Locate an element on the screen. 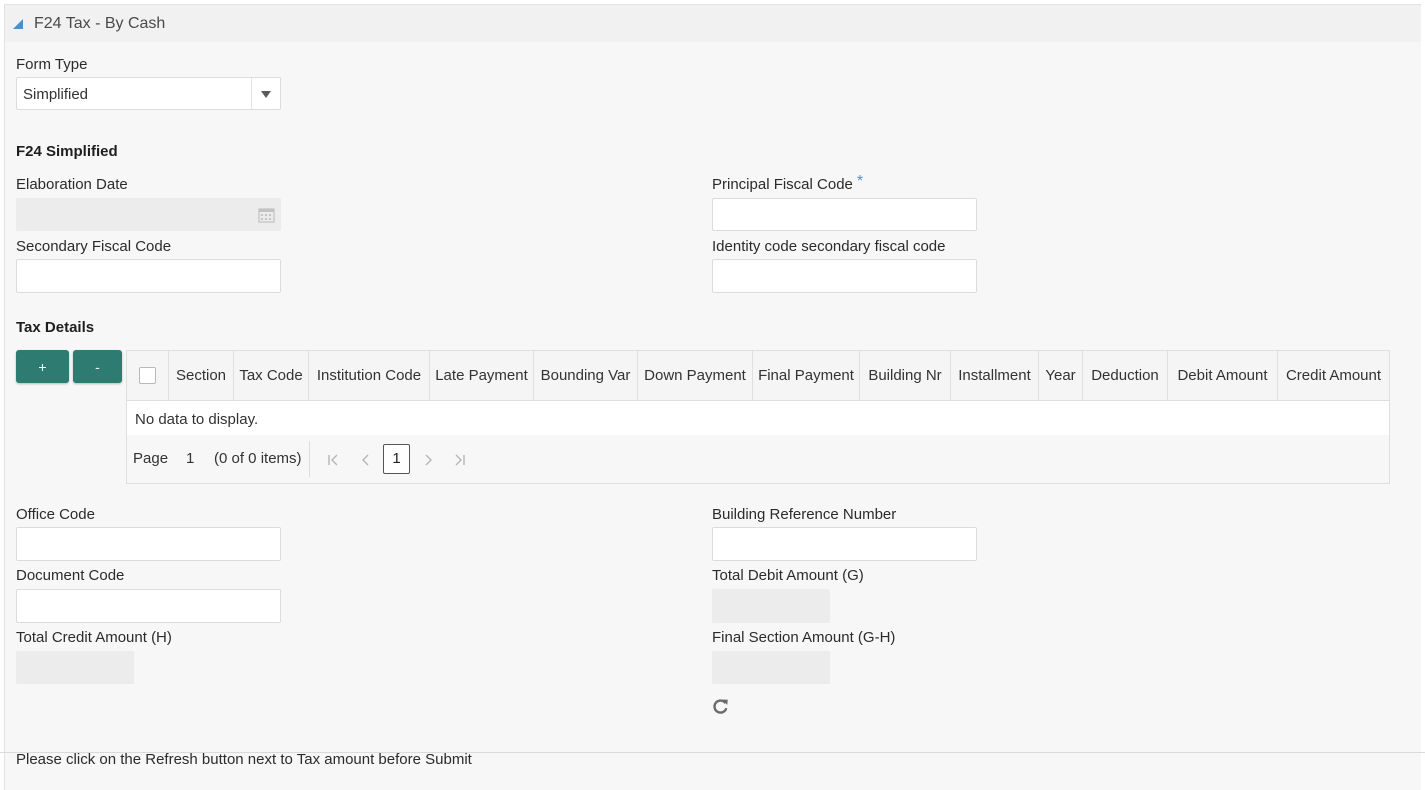 This screenshot has height=790, width=1425. column-header: Building Nr is located at coordinates (905, 375).